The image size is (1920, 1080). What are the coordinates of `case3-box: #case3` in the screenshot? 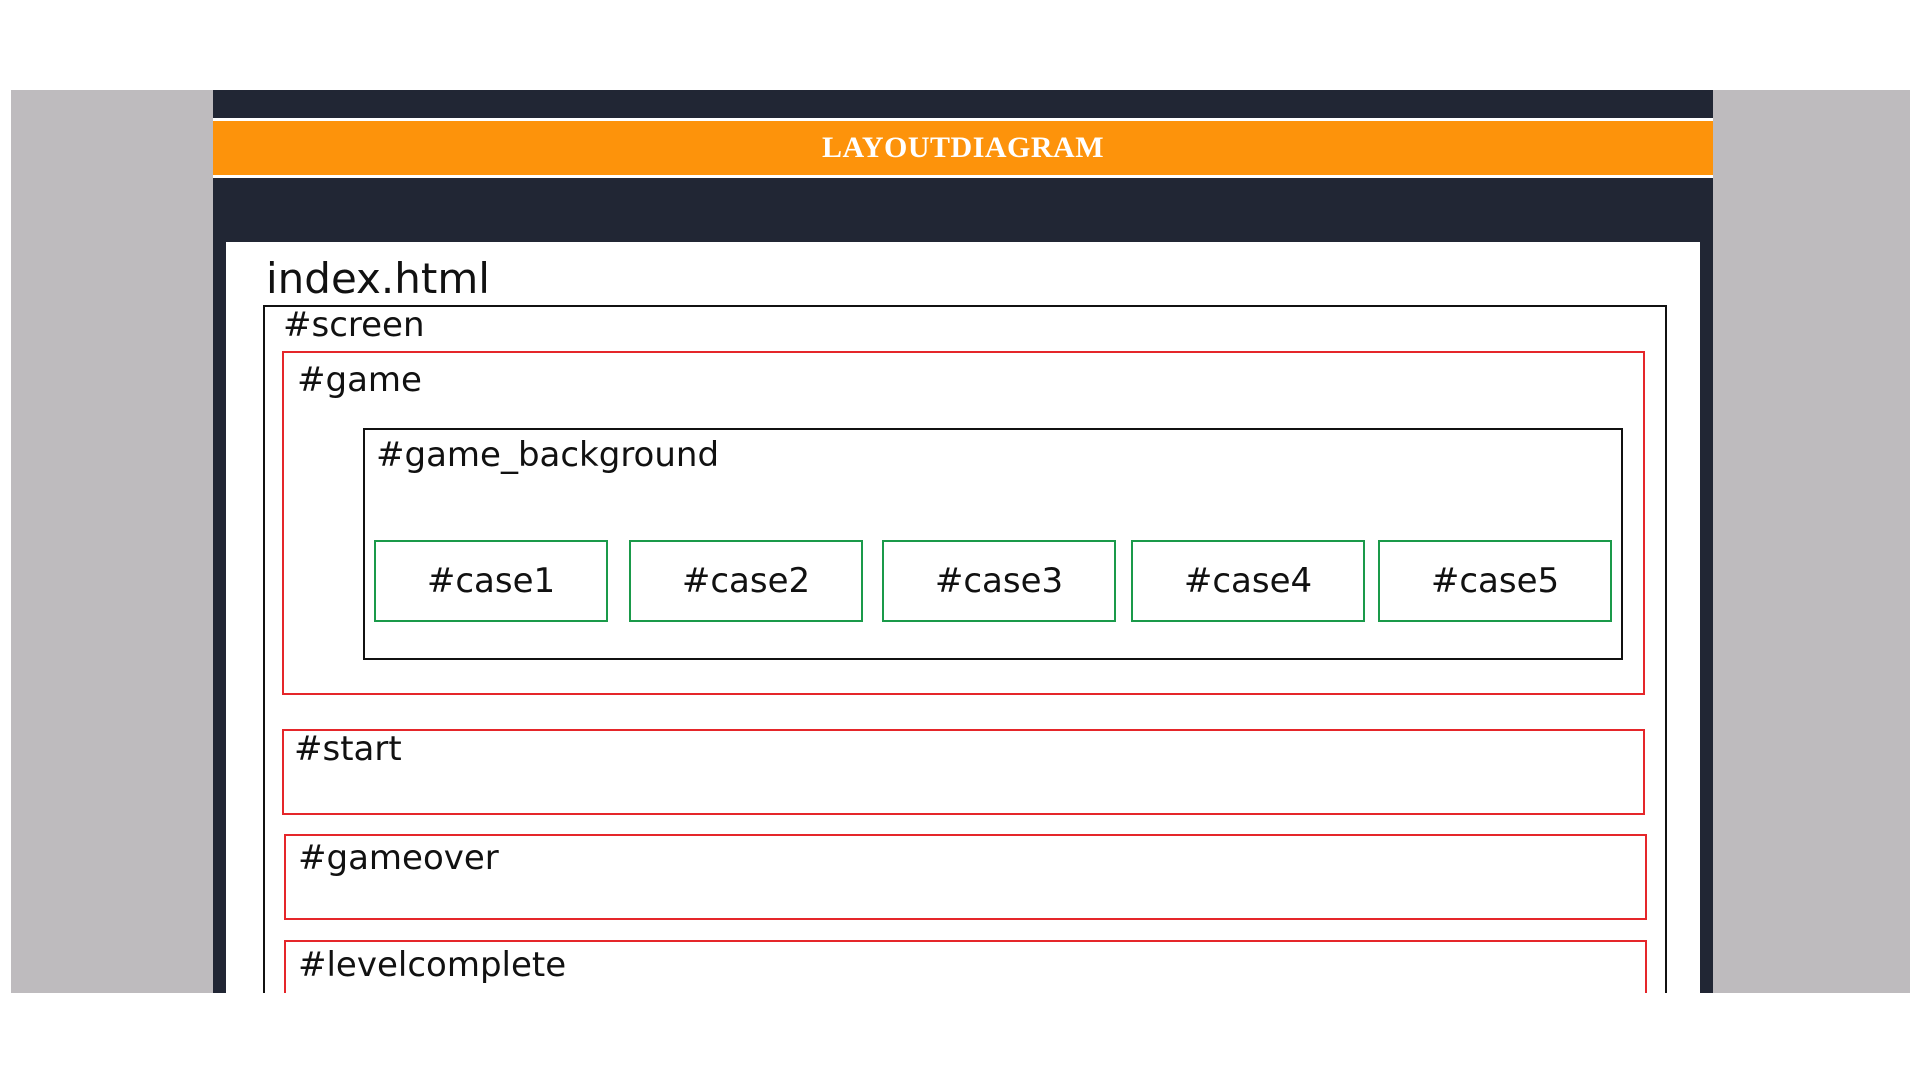 It's located at (999, 581).